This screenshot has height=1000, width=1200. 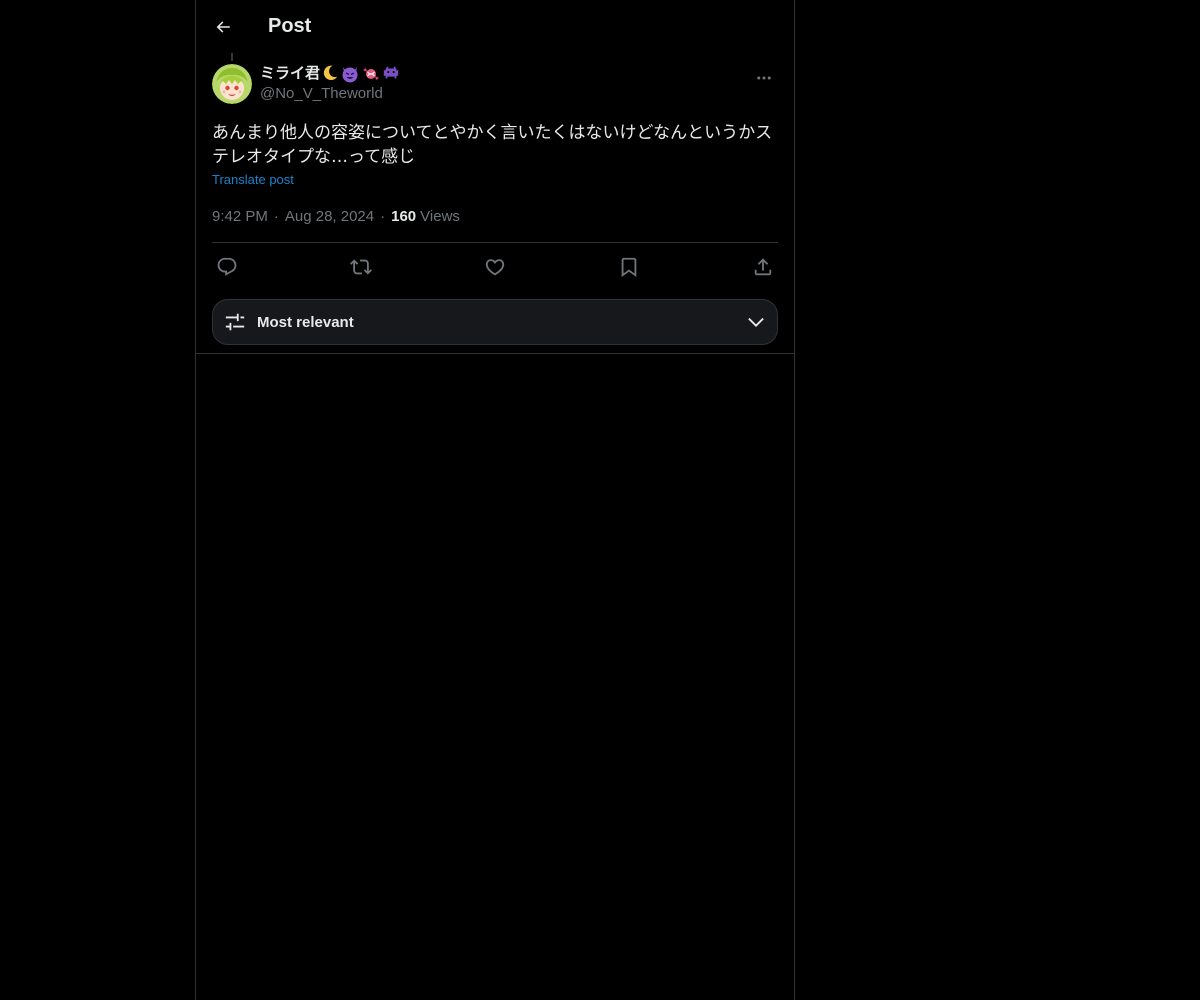 What do you see at coordinates (495, 26) in the screenshot?
I see `top-bar: Post` at bounding box center [495, 26].